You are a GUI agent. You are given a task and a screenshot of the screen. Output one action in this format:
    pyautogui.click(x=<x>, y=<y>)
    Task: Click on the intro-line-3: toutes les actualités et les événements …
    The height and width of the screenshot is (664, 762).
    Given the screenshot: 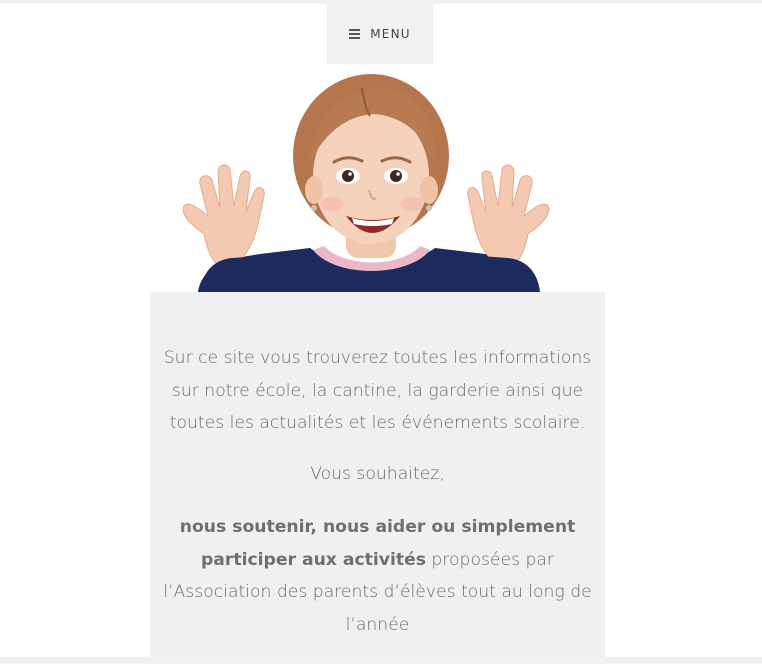 What is the action you would take?
    pyautogui.click(x=377, y=423)
    